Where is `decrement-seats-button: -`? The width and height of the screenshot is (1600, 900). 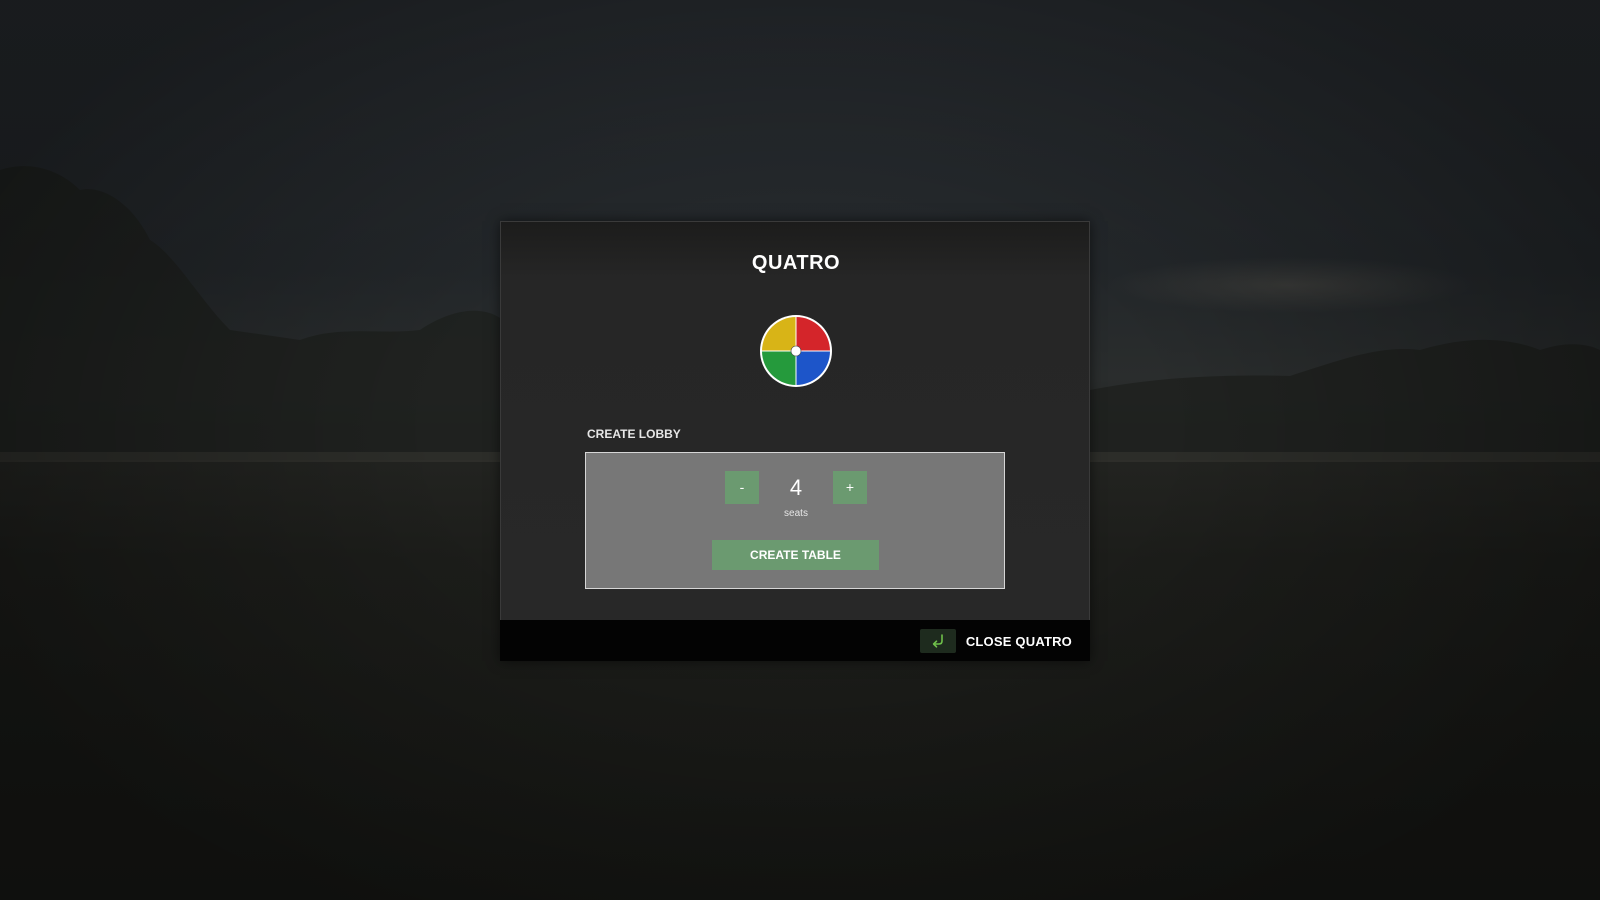
decrement-seats-button: - is located at coordinates (742, 487).